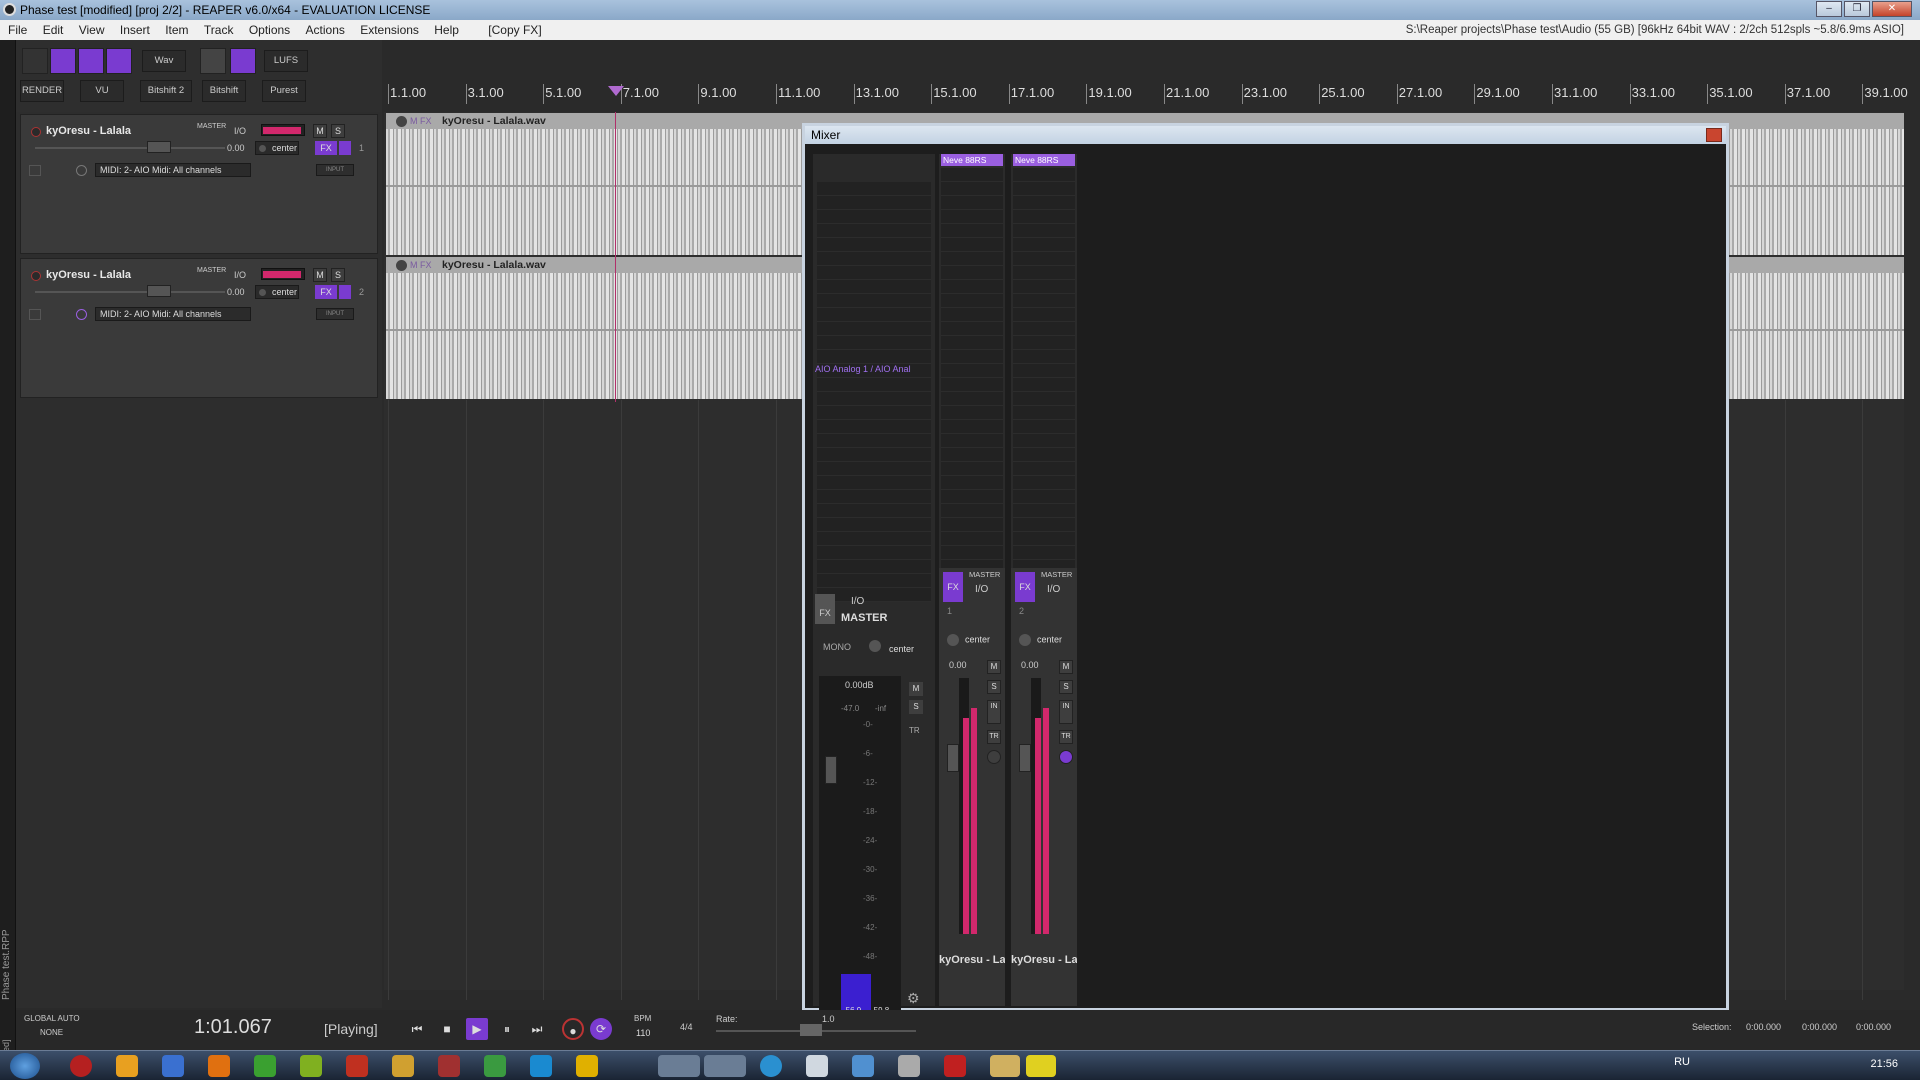 Image resolution: width=1920 pixels, height=1080 pixels. Describe the element at coordinates (92, 30) in the screenshot. I see `menu-view: View` at that location.